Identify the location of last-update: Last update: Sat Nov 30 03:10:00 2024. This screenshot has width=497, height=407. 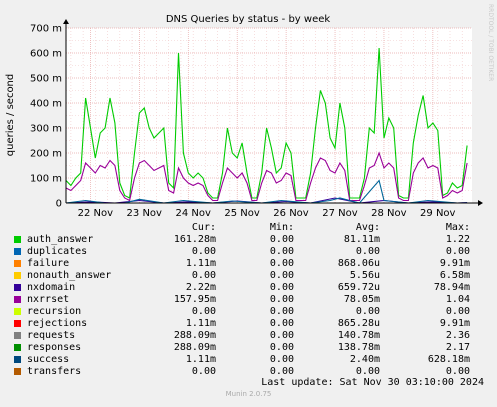
(372, 382).